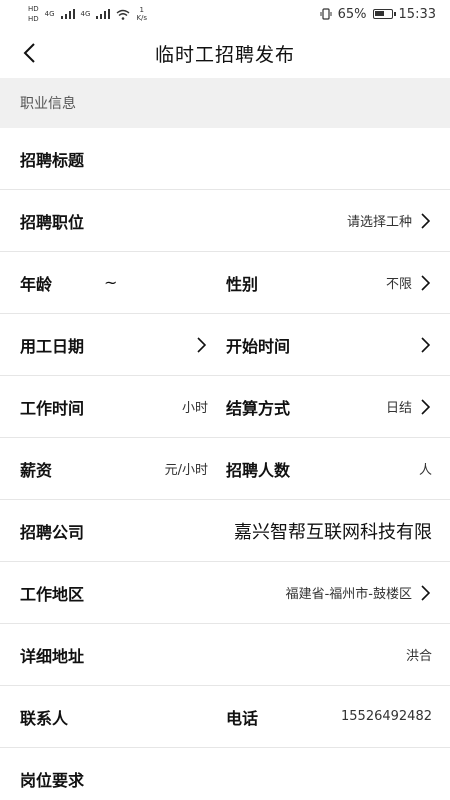  Describe the element at coordinates (258, 346) in the screenshot. I see `start-time-label: 开始时间` at that location.